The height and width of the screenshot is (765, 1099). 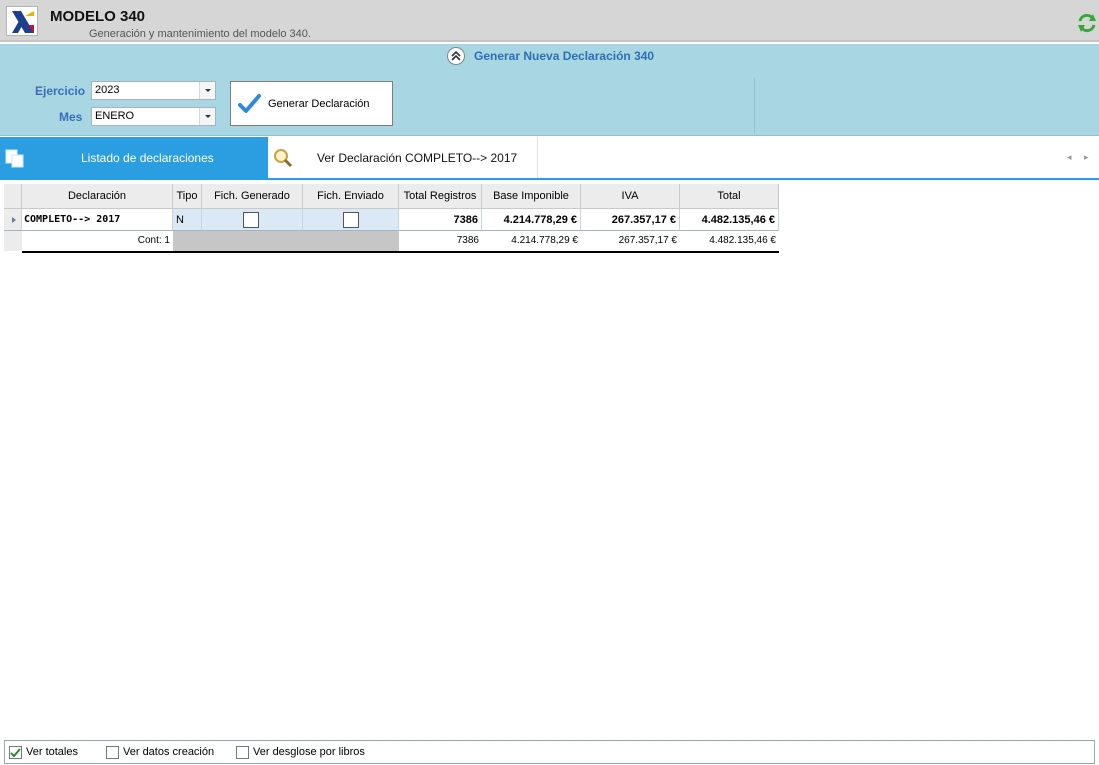 I want to click on page-title: MODELO 340, so click(x=98, y=16).